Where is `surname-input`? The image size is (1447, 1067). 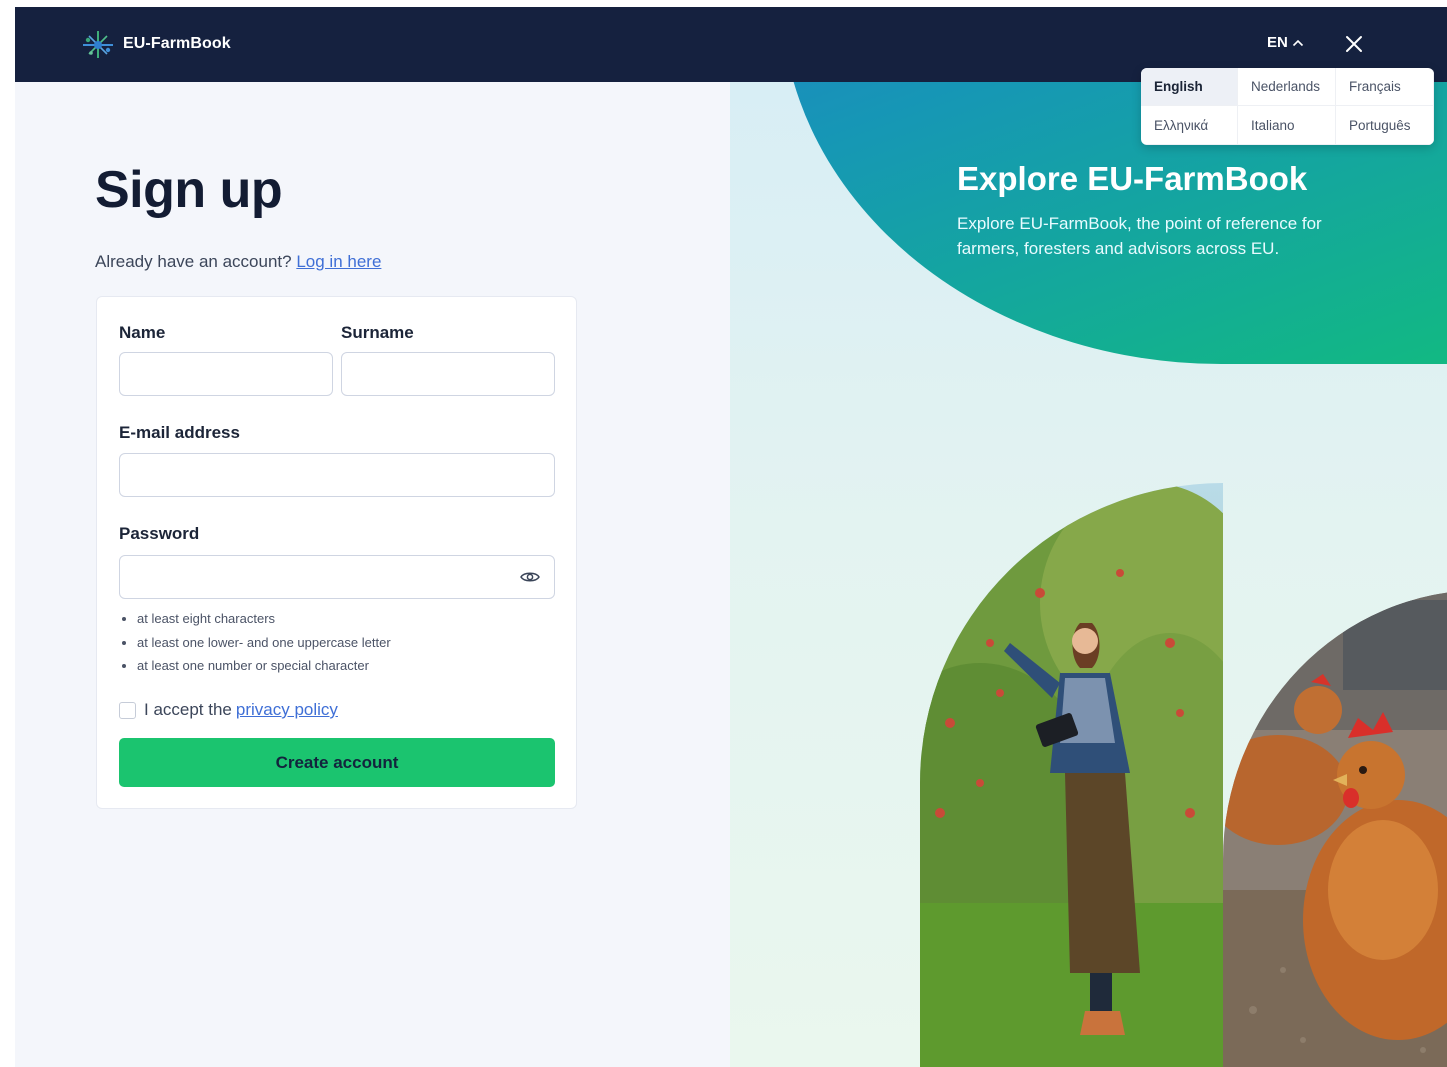 surname-input is located at coordinates (448, 374).